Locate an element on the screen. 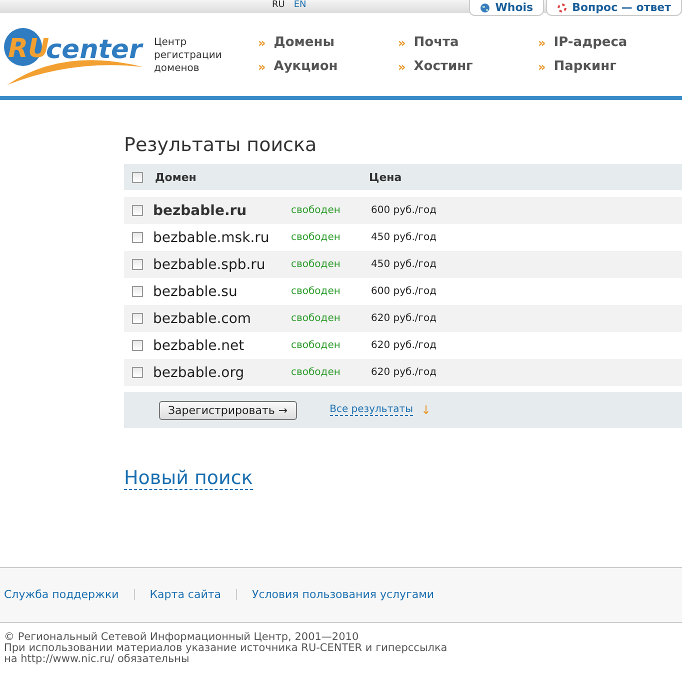  arrow-icon: ↓ is located at coordinates (426, 410).